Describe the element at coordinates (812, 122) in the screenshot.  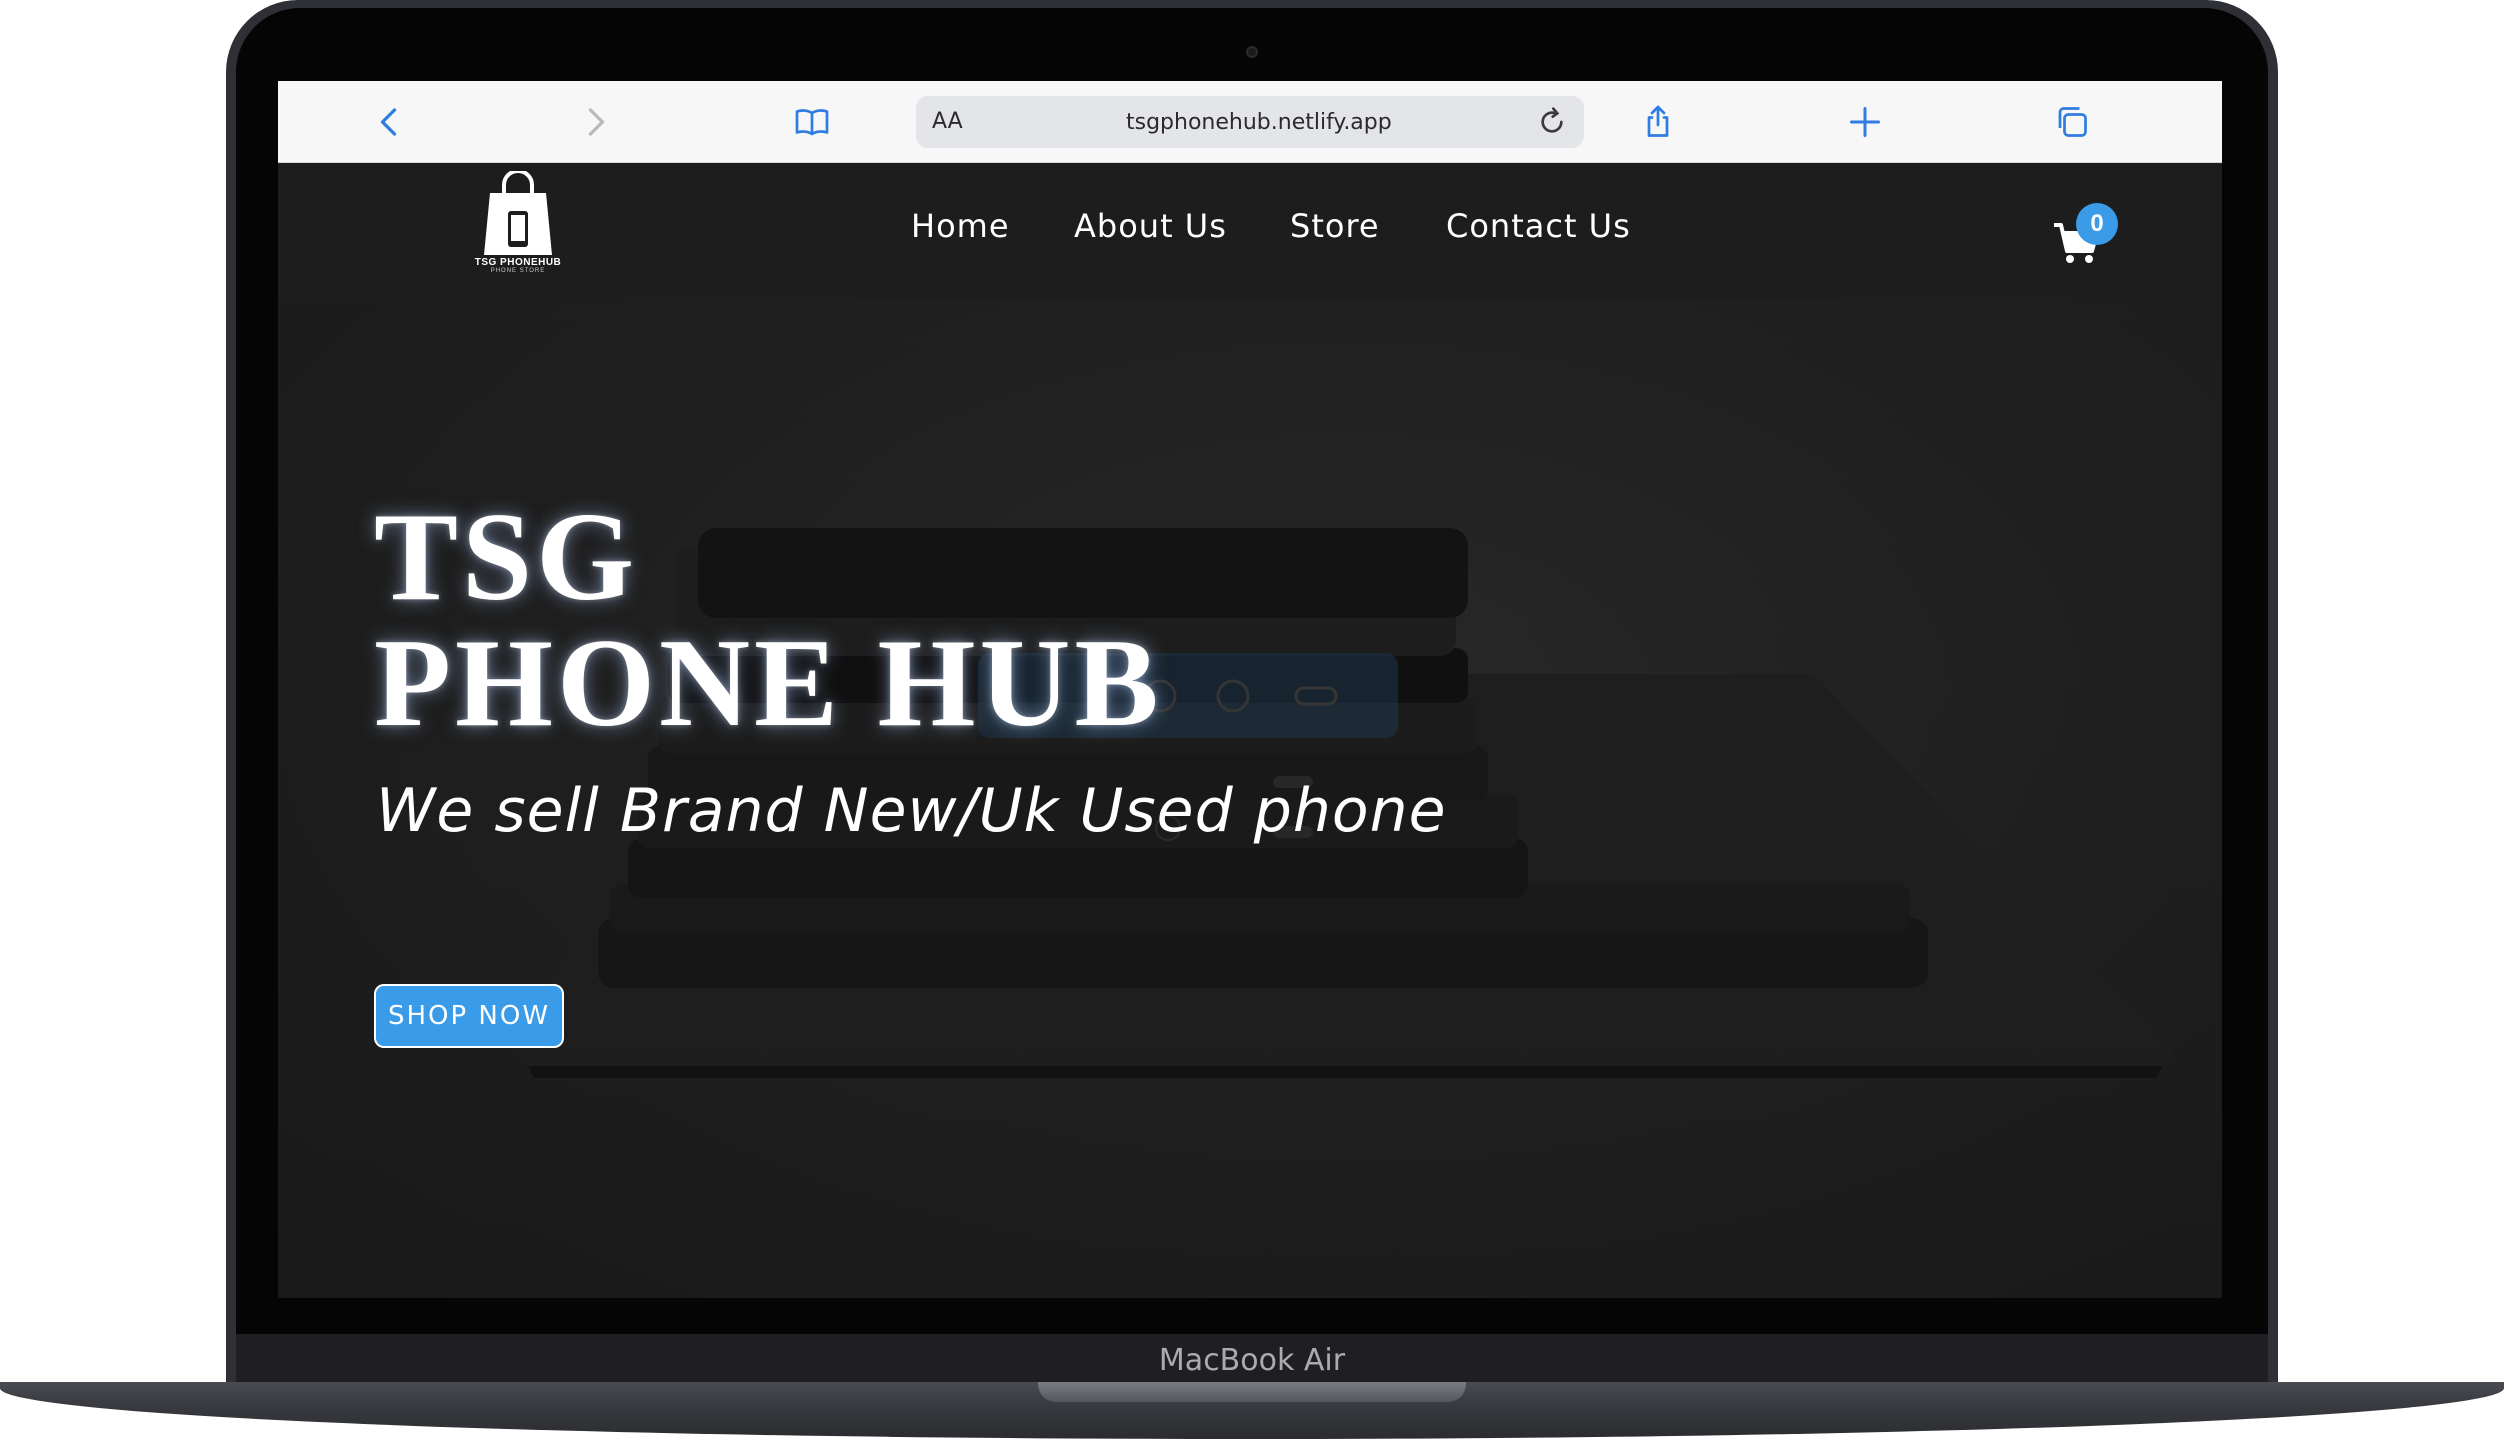
I see `book-icon` at that location.